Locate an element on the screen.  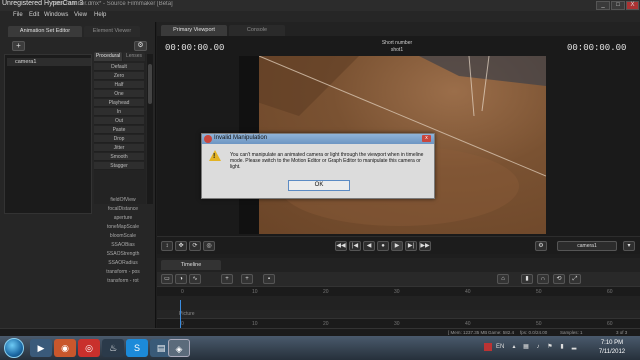
tray-arrow-icon: ▴ is located at coordinates (514, 347).